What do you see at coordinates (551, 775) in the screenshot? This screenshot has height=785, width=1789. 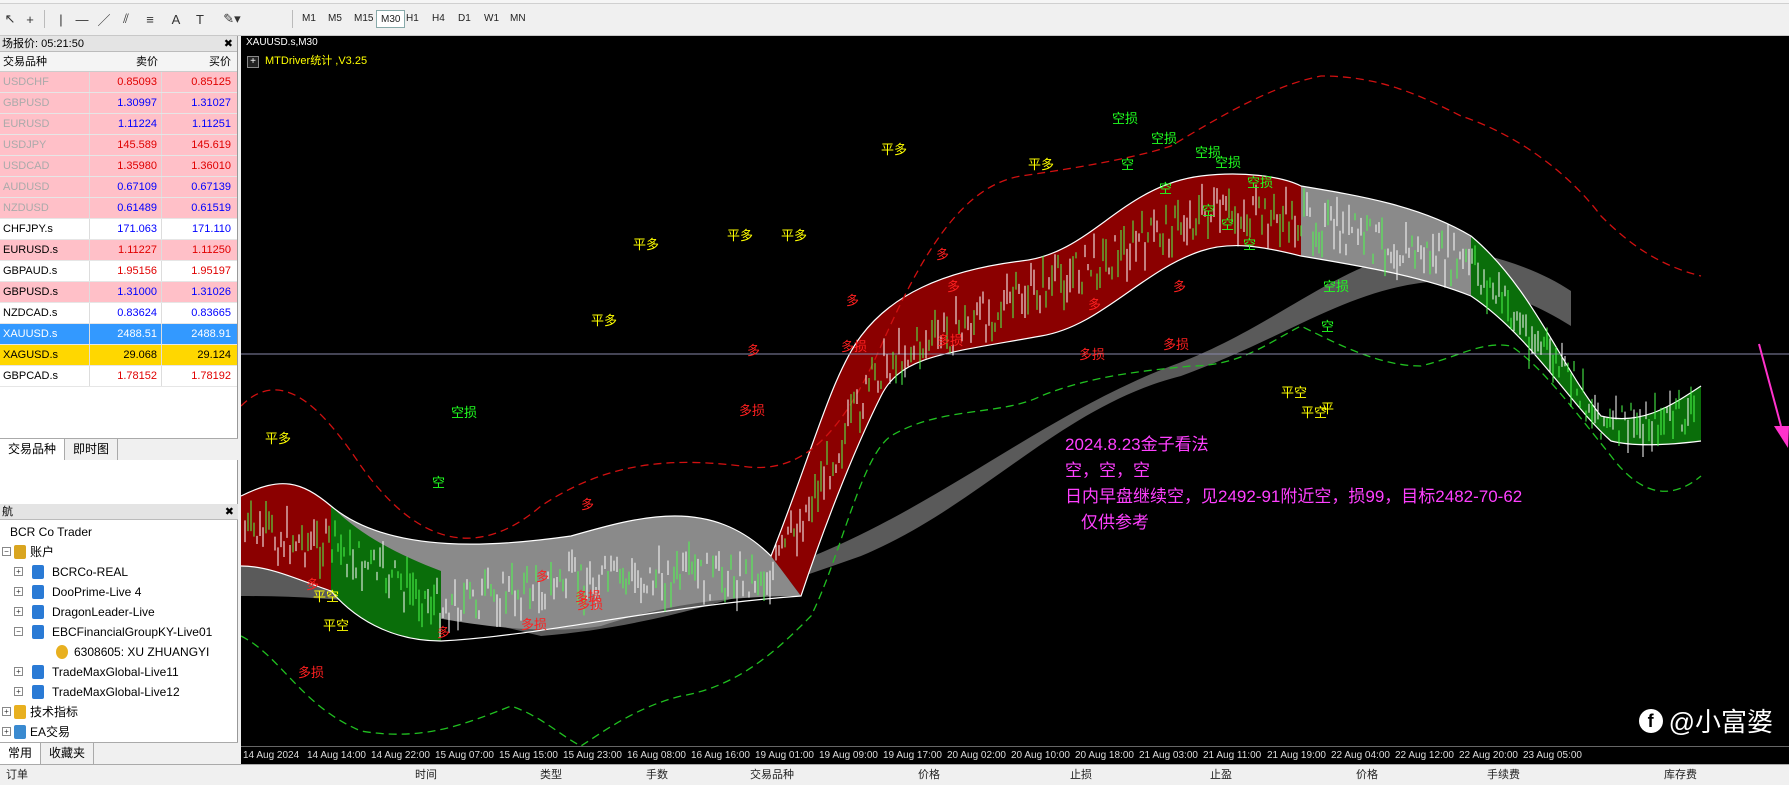 I see `terminal-column-header: 类型` at bounding box center [551, 775].